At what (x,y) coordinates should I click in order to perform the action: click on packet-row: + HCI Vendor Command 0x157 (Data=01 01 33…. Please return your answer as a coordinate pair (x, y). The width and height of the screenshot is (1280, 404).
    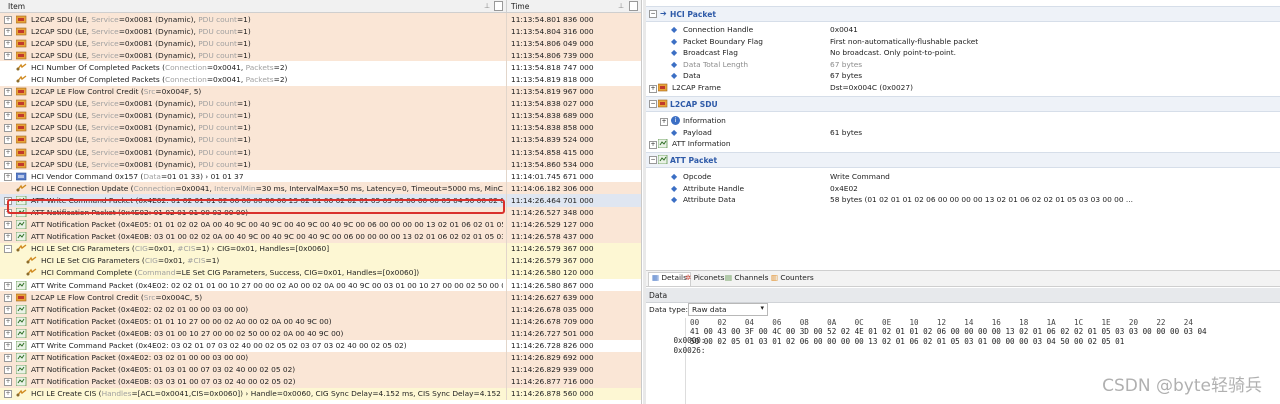
    Looking at the image, I should click on (320, 176).